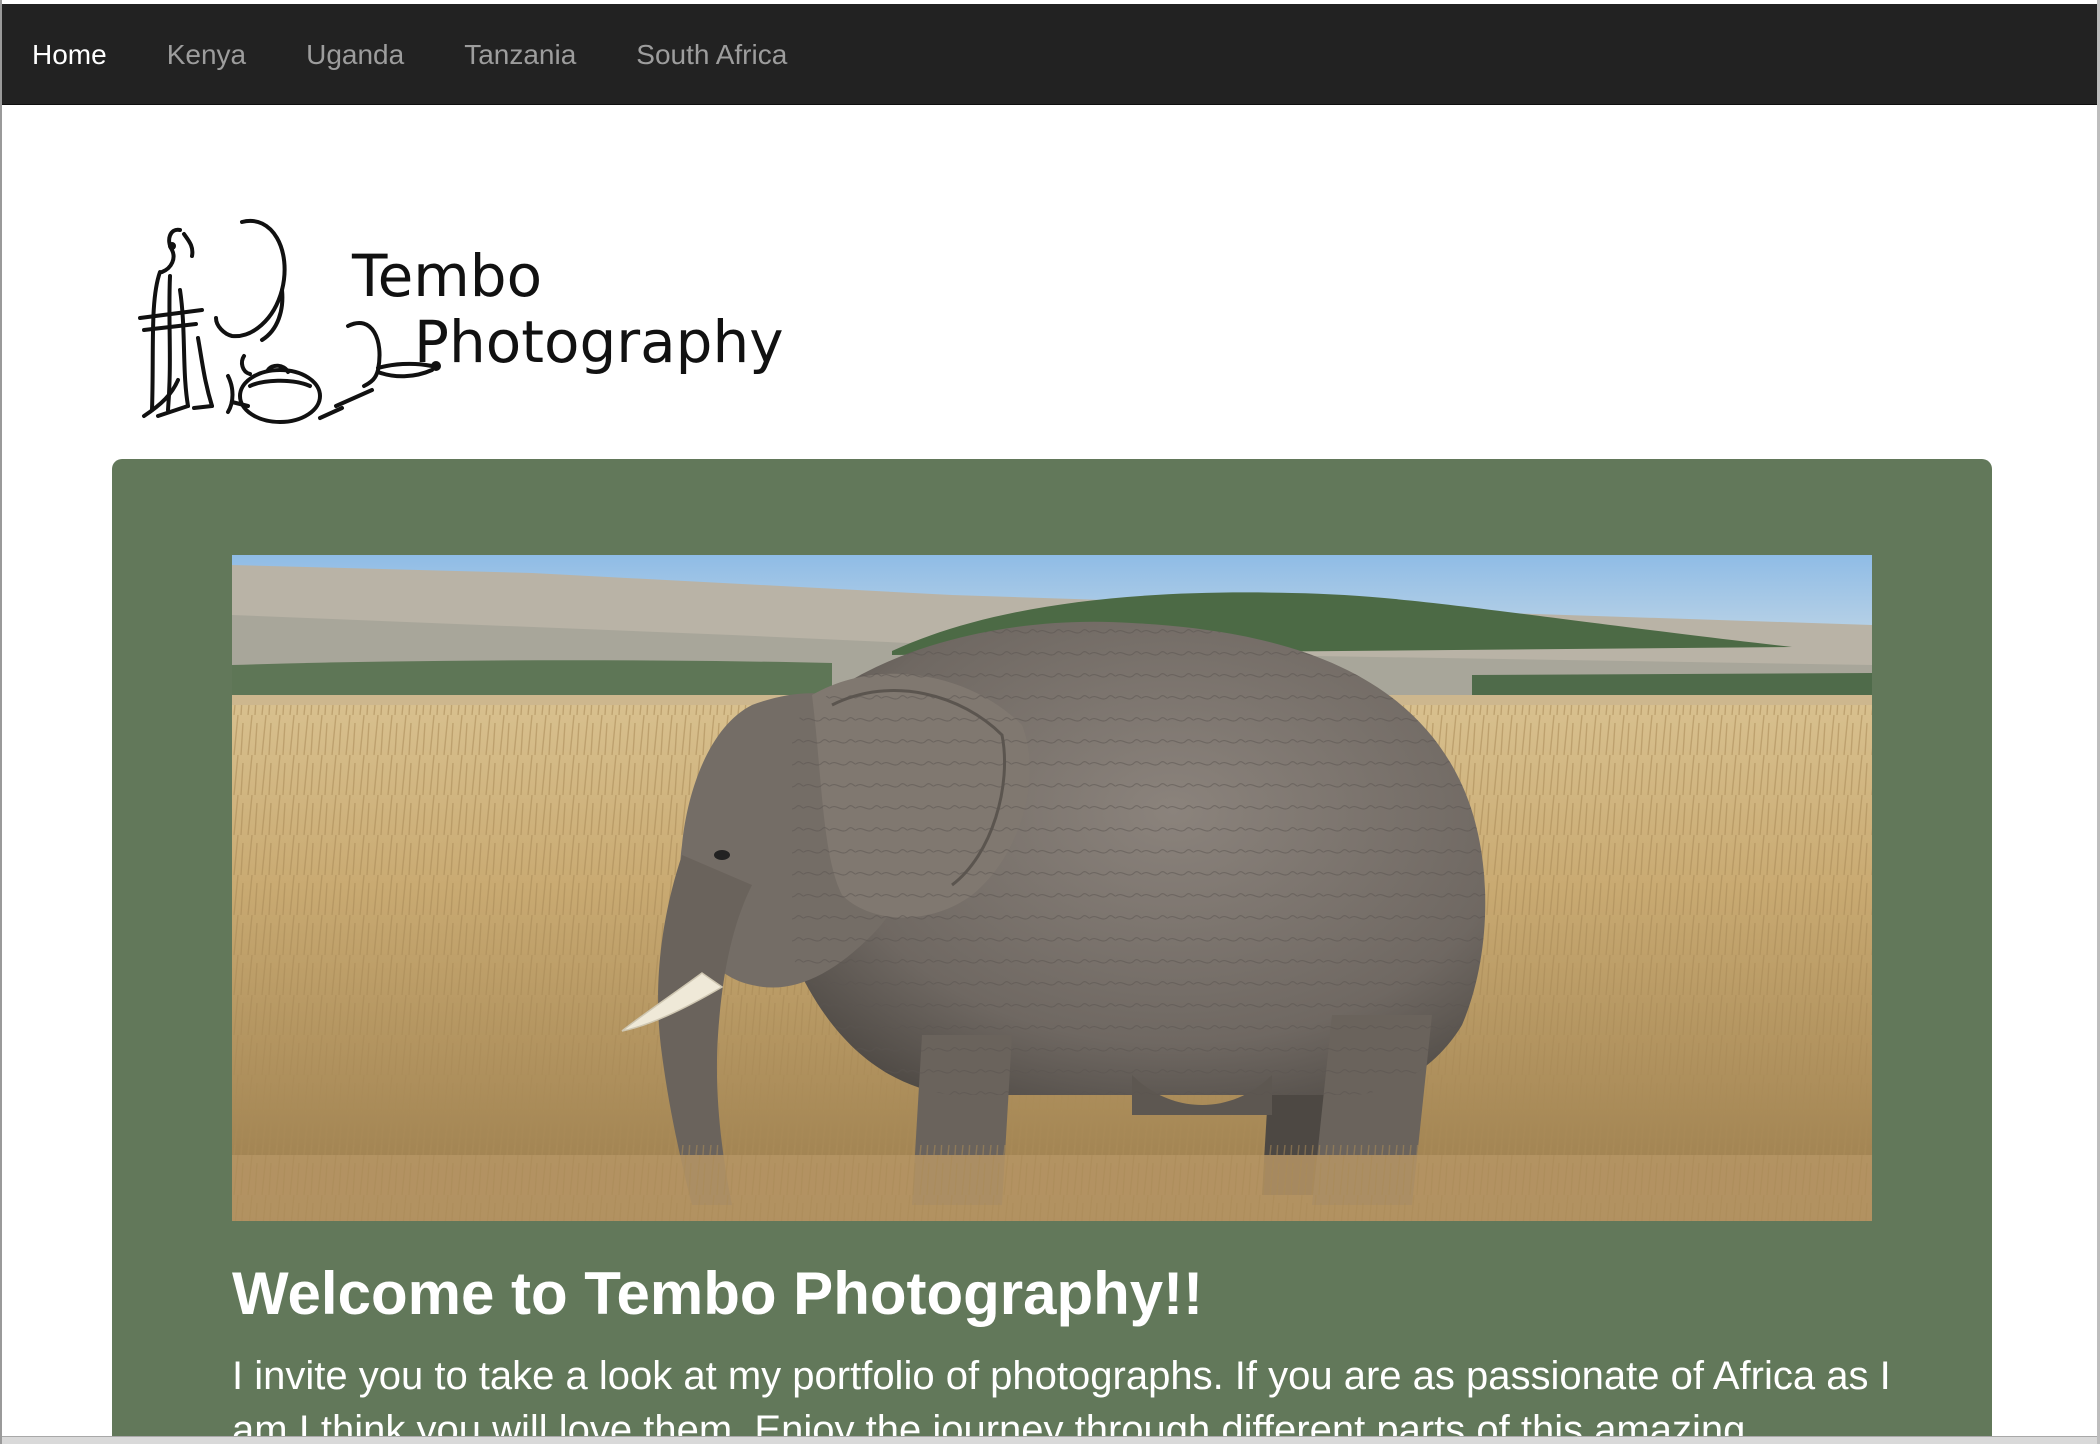  Describe the element at coordinates (711, 54) in the screenshot. I see `nav-south-africa: South Africa` at that location.